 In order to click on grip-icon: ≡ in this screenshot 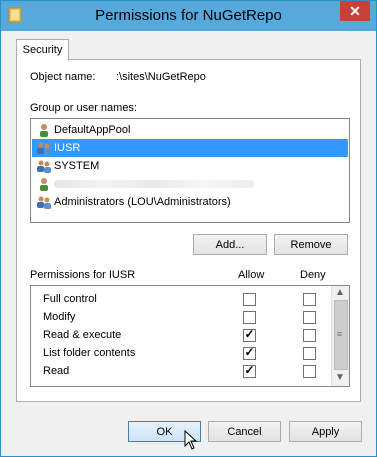, I will do `click(340, 334)`.